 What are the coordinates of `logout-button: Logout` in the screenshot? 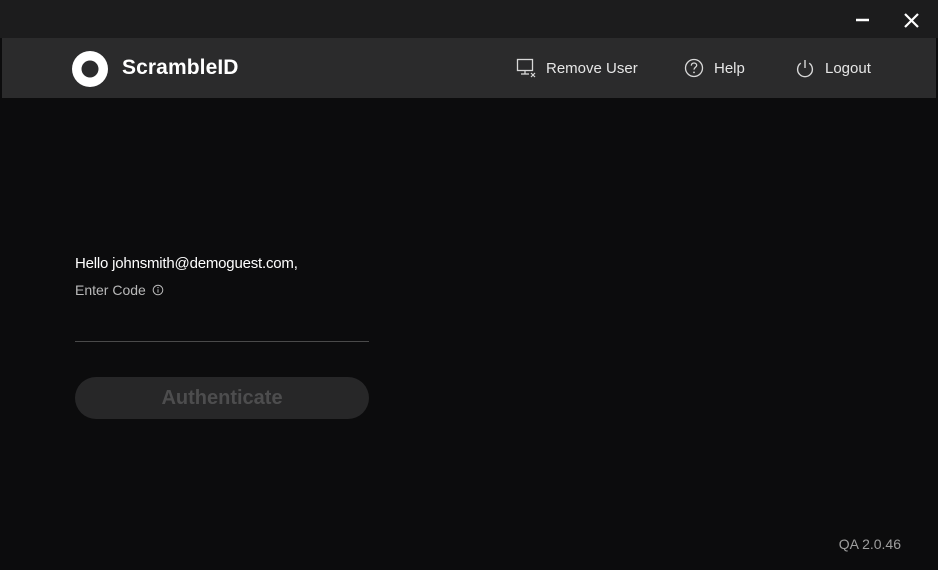 It's located at (832, 68).